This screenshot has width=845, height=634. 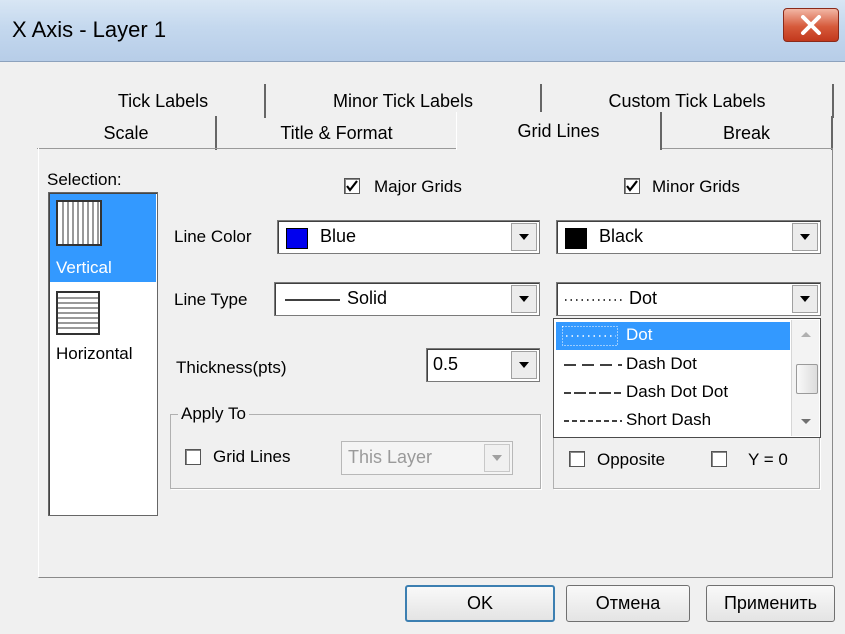 What do you see at coordinates (338, 236) in the screenshot?
I see `major-line-color-value: Blue` at bounding box center [338, 236].